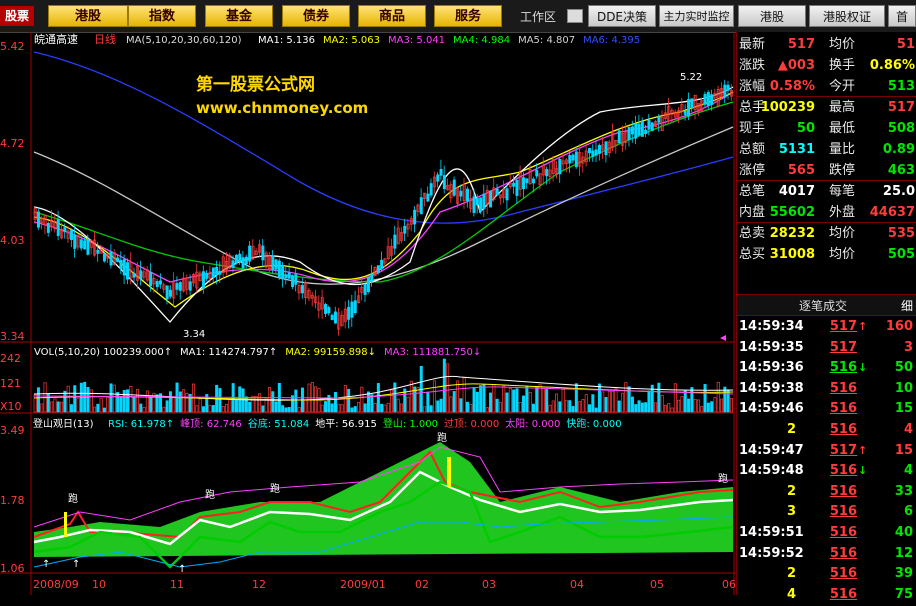 The height and width of the screenshot is (606, 916). Describe the element at coordinates (468, 16) in the screenshot. I see `service-button: 服务` at that location.